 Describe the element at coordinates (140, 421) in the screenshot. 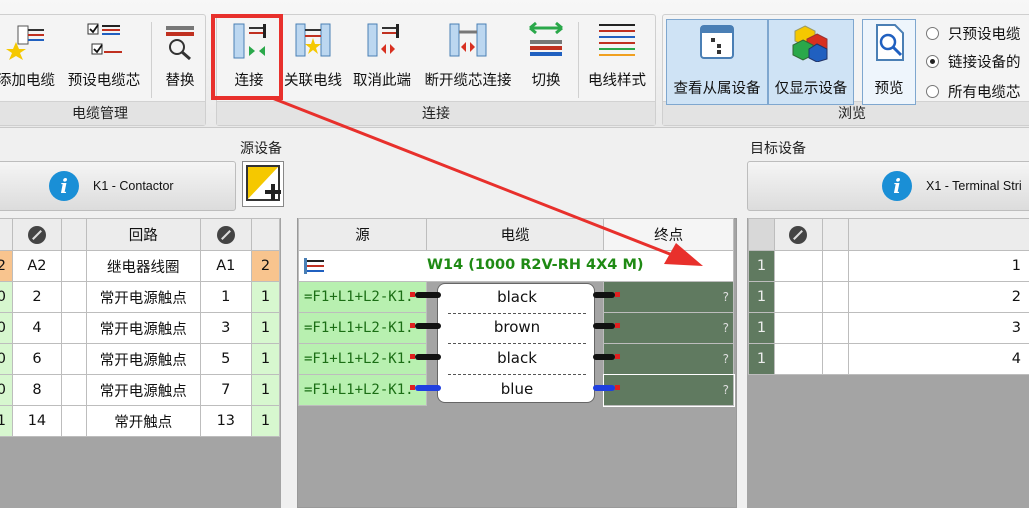

I see `table-row: 1 14 常开触点 13 1` at that location.